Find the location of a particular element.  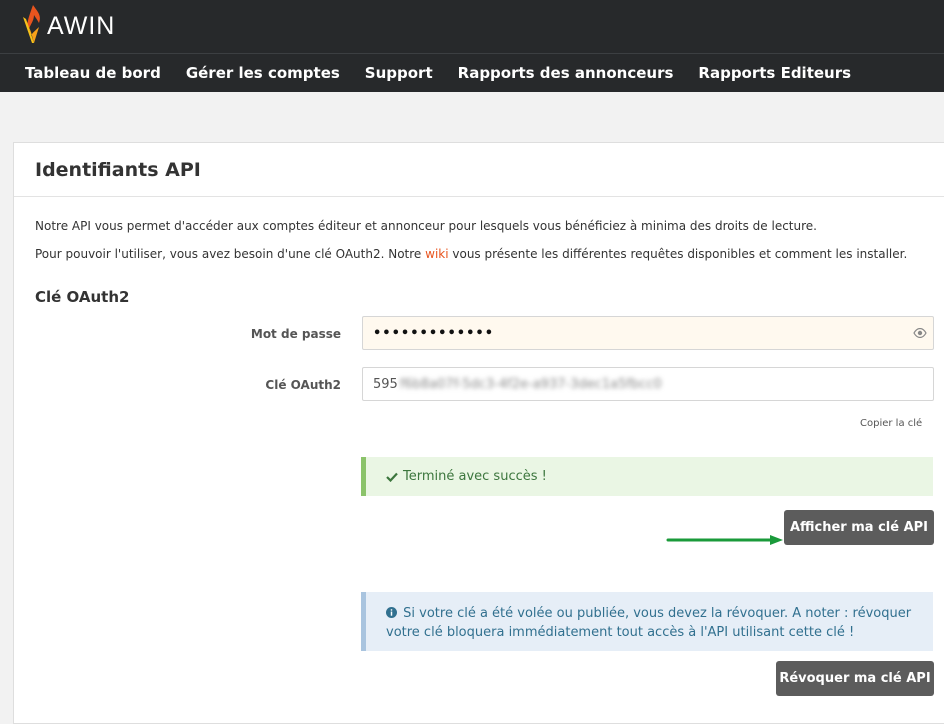

awin-logo: AWIN is located at coordinates (68, 25).